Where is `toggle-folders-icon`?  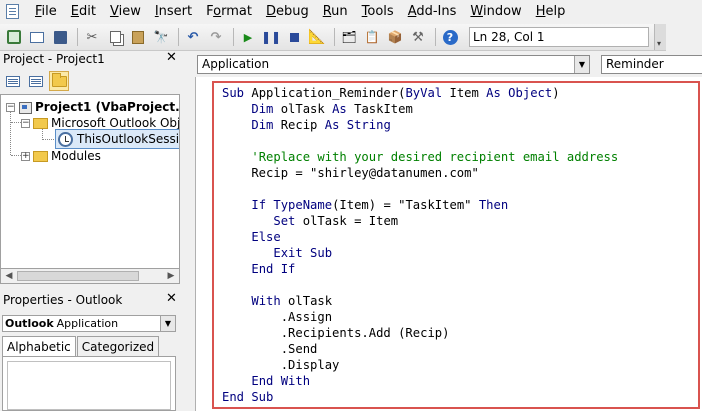
toggle-folders-icon is located at coordinates (59, 81).